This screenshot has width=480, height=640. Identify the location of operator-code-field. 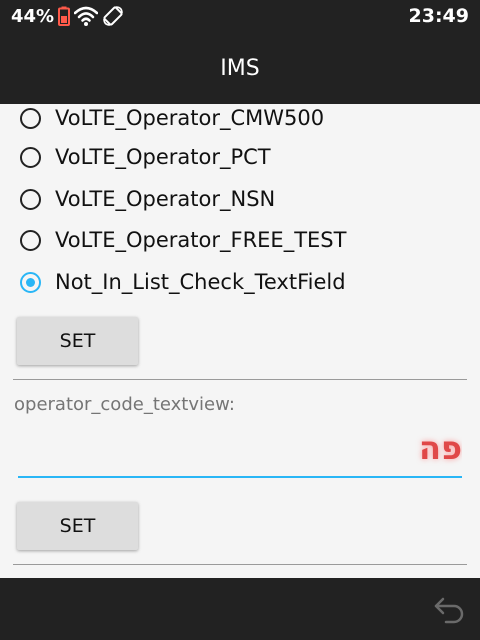
(240, 451).